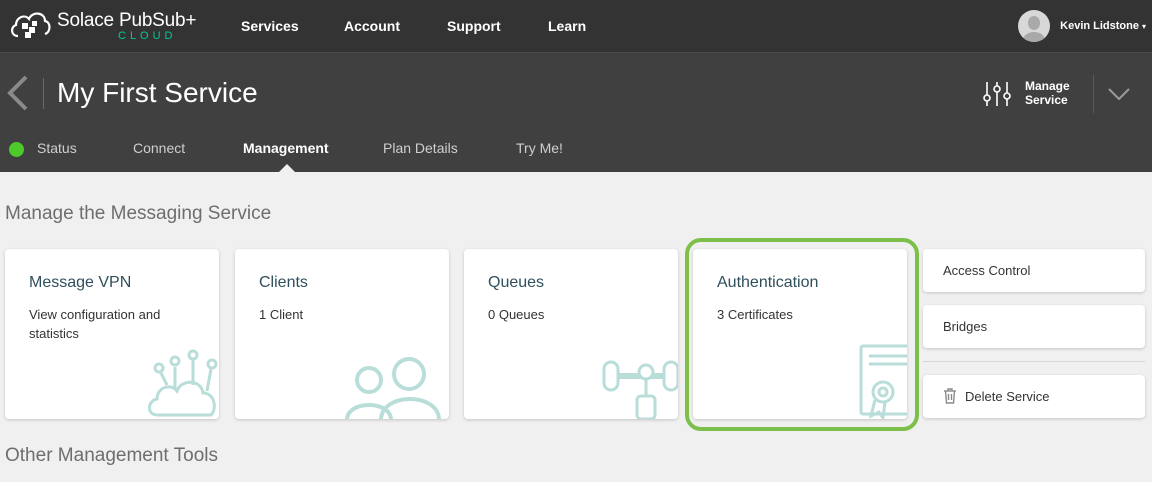 Image resolution: width=1152 pixels, height=482 pixels. Describe the element at coordinates (393, 388) in the screenshot. I see `users-icon` at that location.